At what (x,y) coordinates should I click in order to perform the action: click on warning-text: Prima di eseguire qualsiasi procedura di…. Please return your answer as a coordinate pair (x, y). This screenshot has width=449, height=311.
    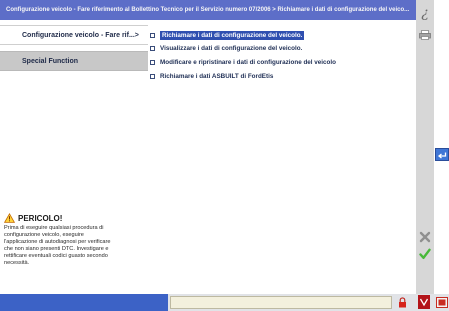
    Looking at the image, I should click on (57, 245).